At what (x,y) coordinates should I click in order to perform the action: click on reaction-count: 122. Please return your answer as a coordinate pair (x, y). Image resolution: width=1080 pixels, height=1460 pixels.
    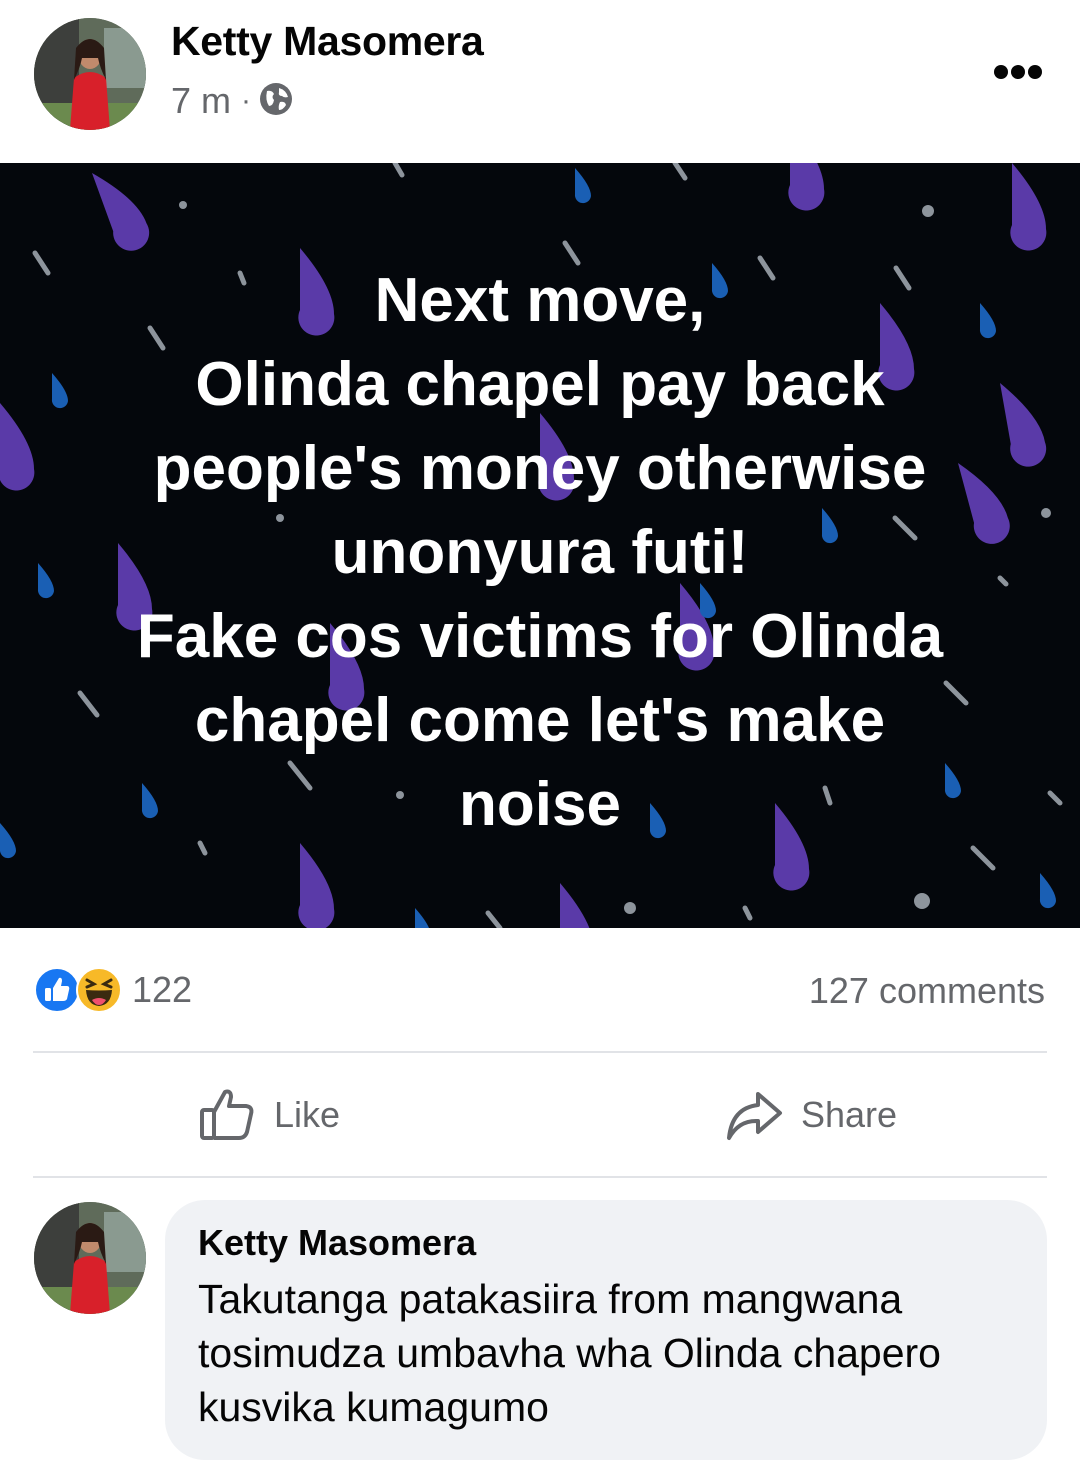
    Looking at the image, I should click on (162, 989).